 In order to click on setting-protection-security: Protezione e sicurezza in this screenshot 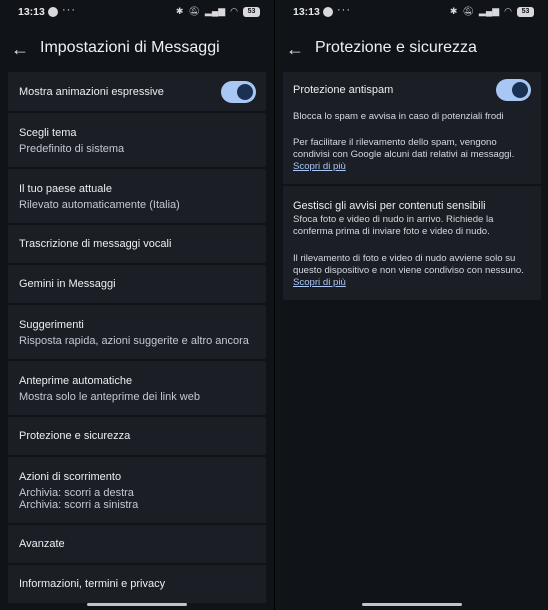, I will do `click(137, 436)`.